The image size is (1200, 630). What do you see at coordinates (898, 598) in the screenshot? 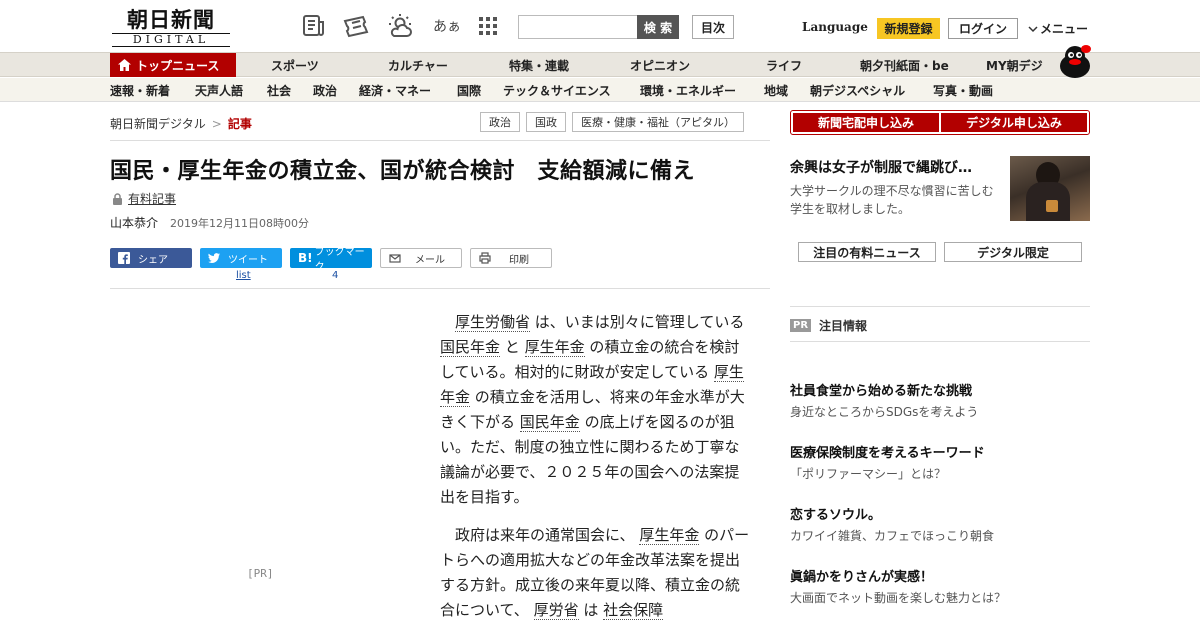
I see `pr-item-description: 大画面でネット動画を楽しむ魅力とは？` at bounding box center [898, 598].